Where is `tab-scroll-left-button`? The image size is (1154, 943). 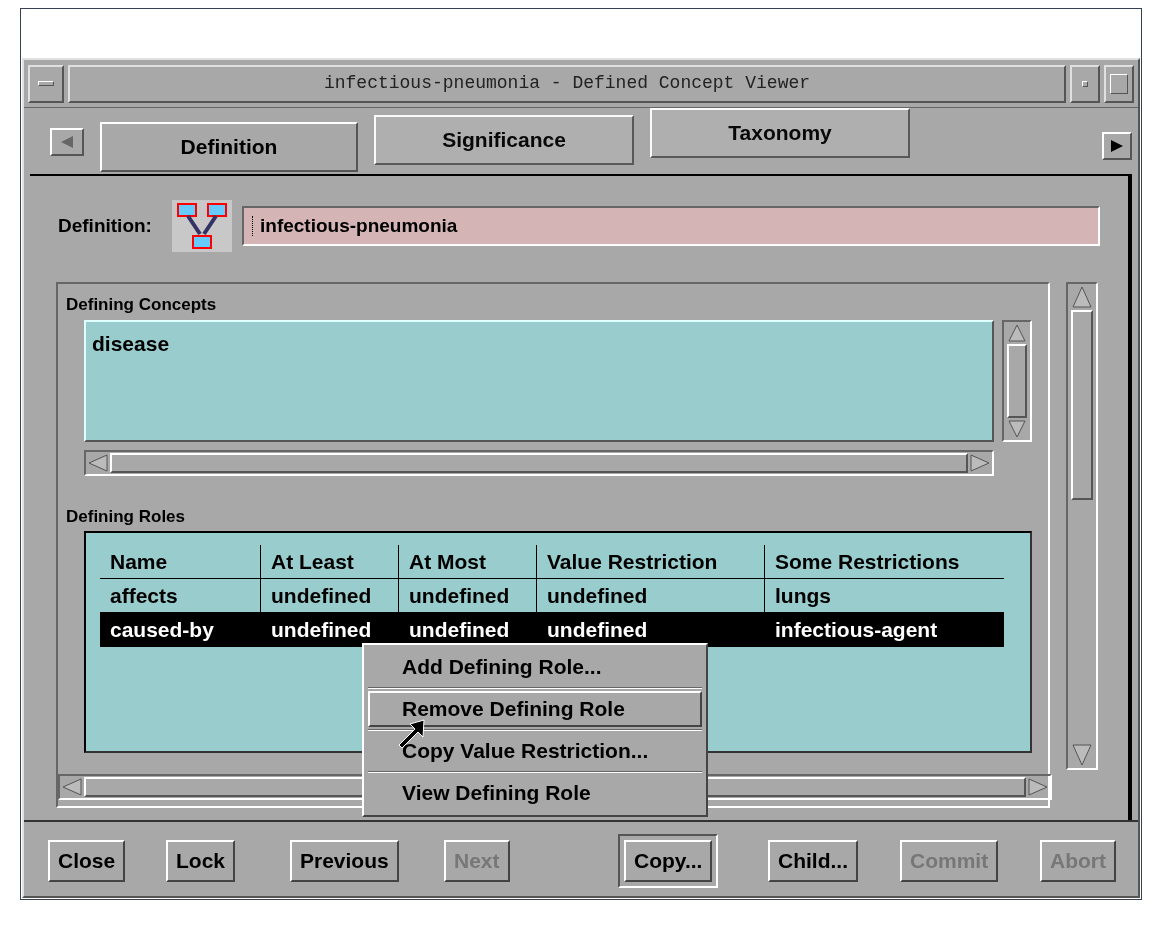
tab-scroll-left-button is located at coordinates (67, 142).